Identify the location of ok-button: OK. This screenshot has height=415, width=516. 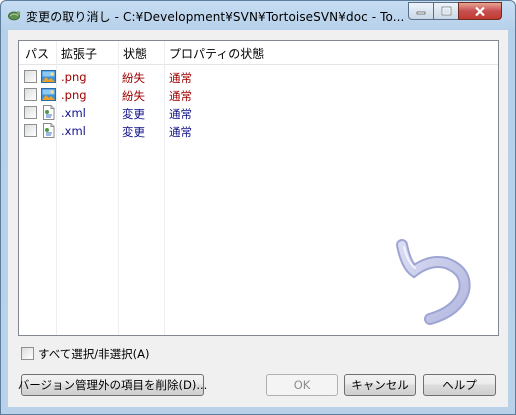
(302, 385).